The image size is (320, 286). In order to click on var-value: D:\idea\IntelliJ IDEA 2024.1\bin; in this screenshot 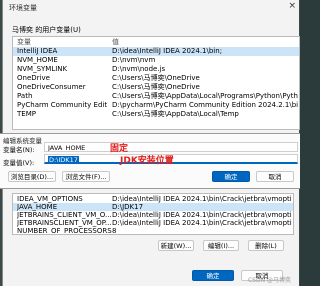, I will do `click(167, 51)`.